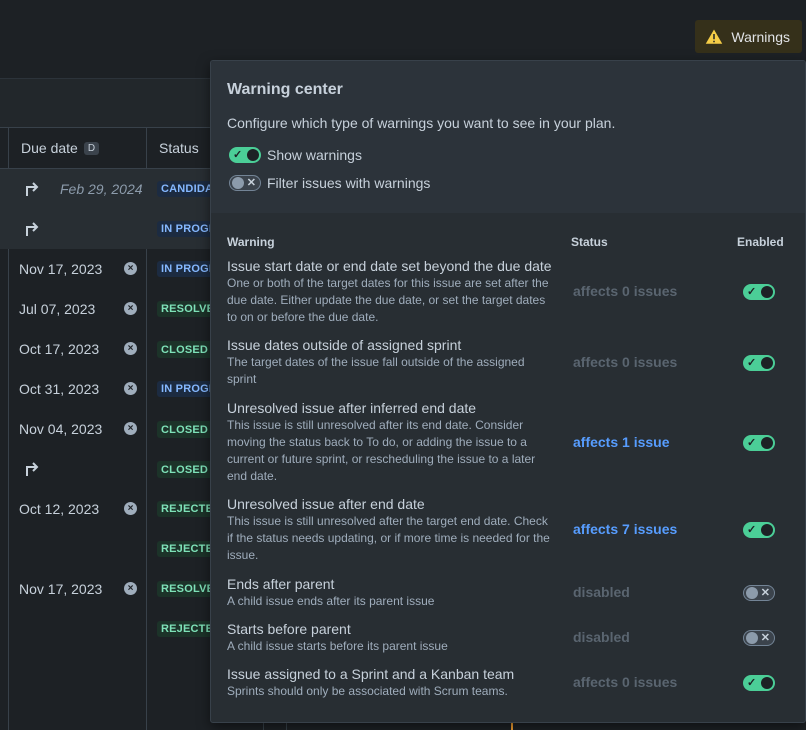  Describe the element at coordinates (59, 389) in the screenshot. I see `due-date-value: Oct 31, 2023` at that location.